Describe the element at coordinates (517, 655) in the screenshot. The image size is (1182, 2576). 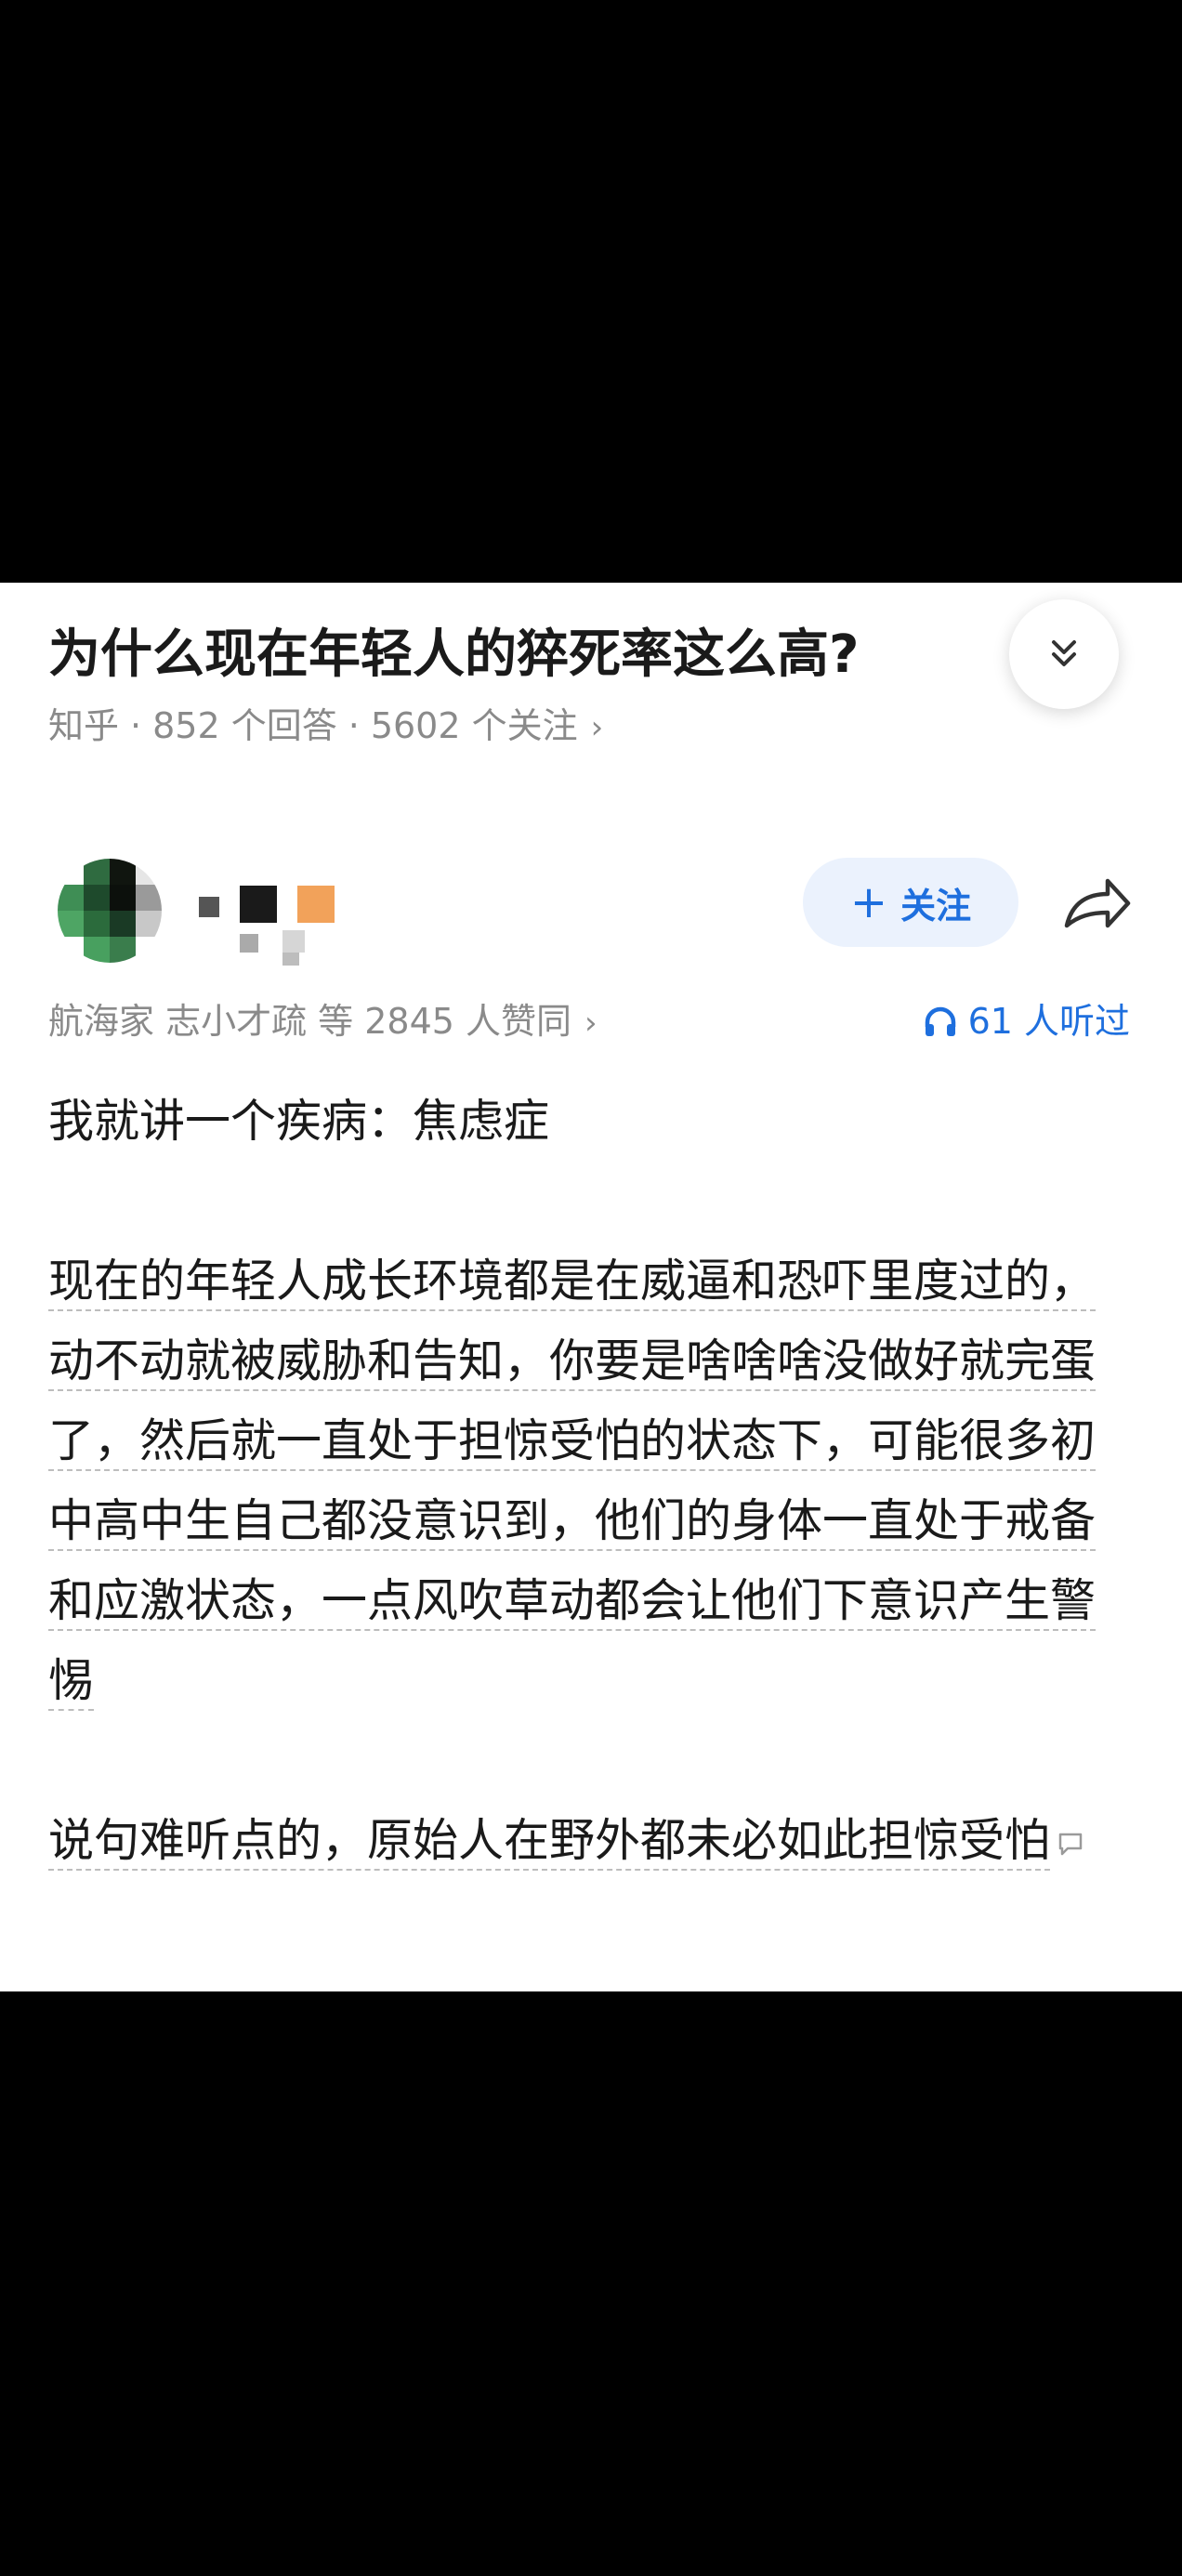
I see `question-title: 为什么现在年轻人的猝死率这么高?` at that location.